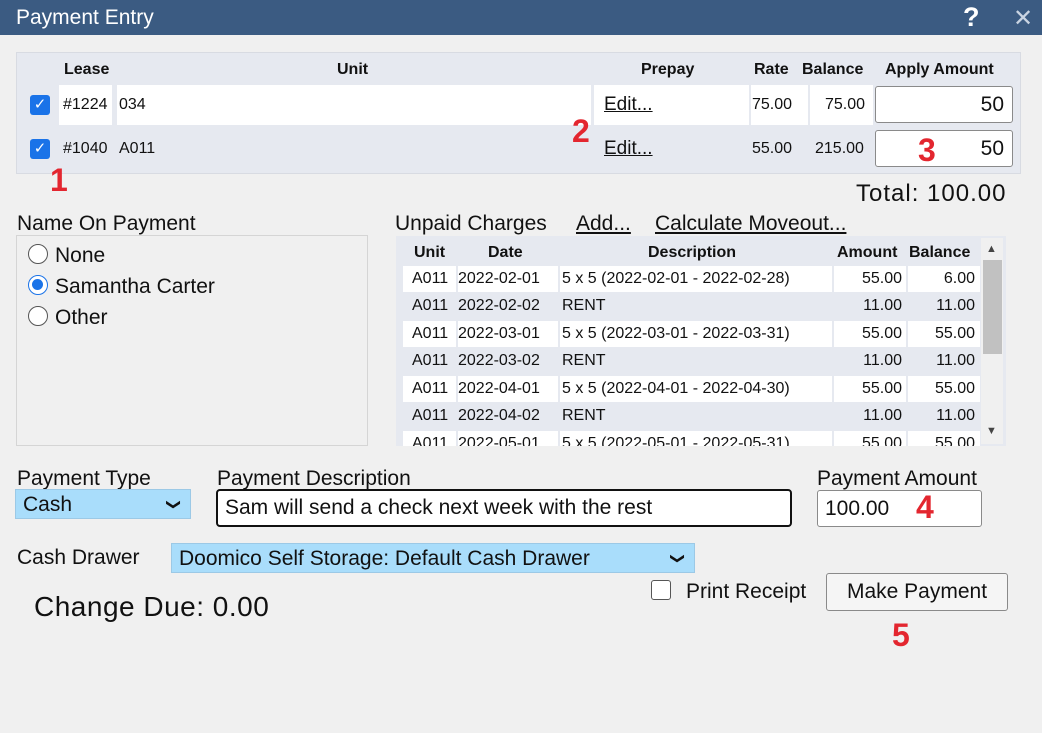  I want to click on step-marker-3: 3, so click(927, 150).